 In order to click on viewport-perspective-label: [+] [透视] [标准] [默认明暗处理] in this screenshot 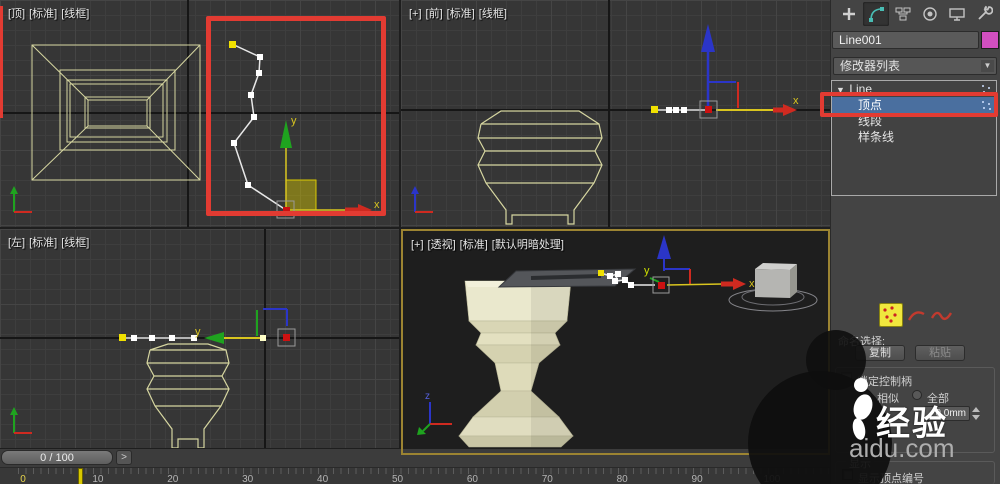, I will do `click(489, 244)`.